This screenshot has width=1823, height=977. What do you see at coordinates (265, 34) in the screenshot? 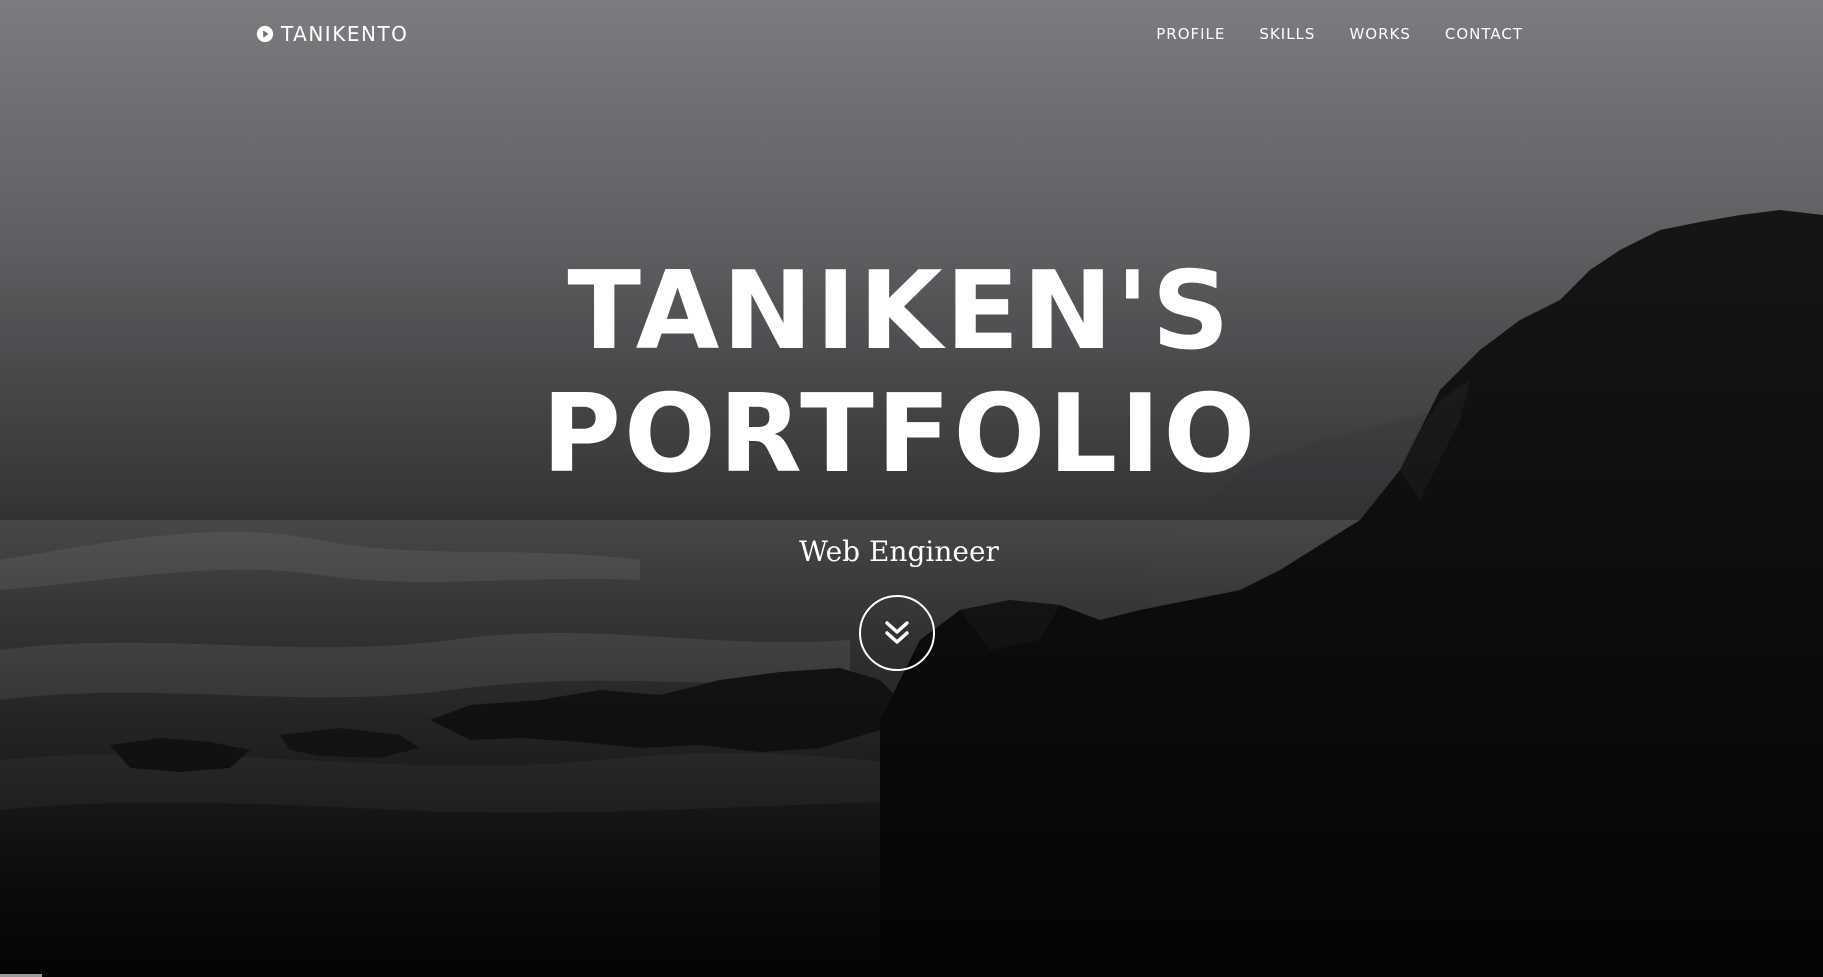
I see `play-circle-icon` at bounding box center [265, 34].